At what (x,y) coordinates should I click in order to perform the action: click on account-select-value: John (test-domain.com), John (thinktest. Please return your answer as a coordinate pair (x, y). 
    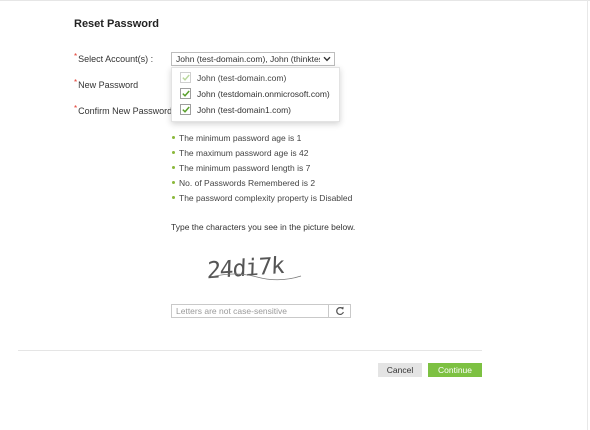
    Looking at the image, I should click on (250, 59).